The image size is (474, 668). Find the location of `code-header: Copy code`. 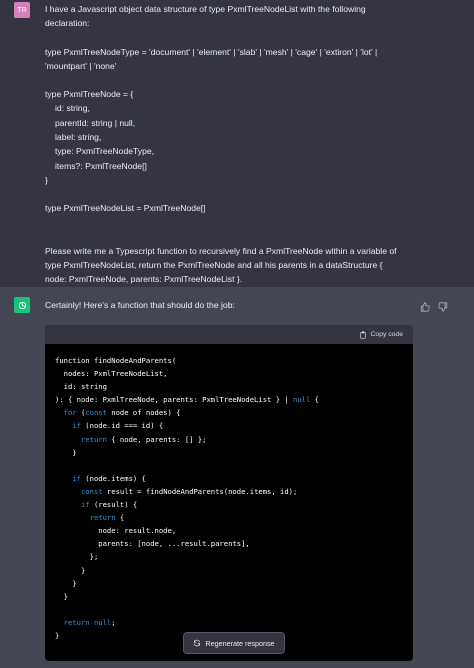

code-header: Copy code is located at coordinates (229, 334).